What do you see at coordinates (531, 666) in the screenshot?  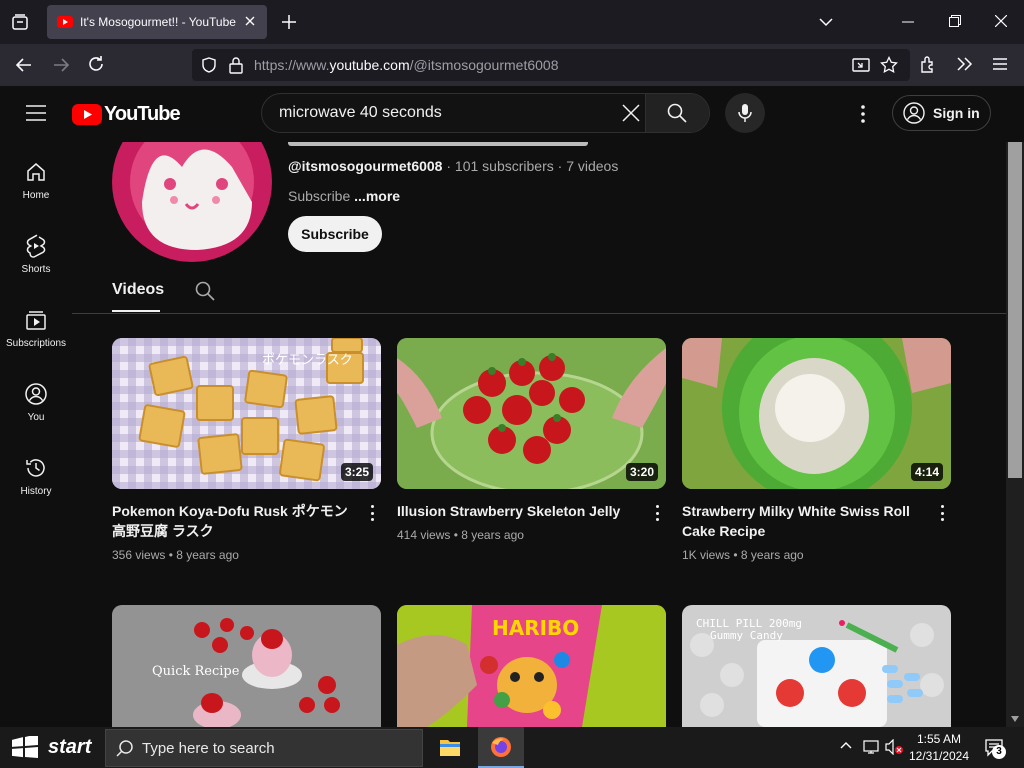 I see `video-thumbnail: HARIBO` at bounding box center [531, 666].